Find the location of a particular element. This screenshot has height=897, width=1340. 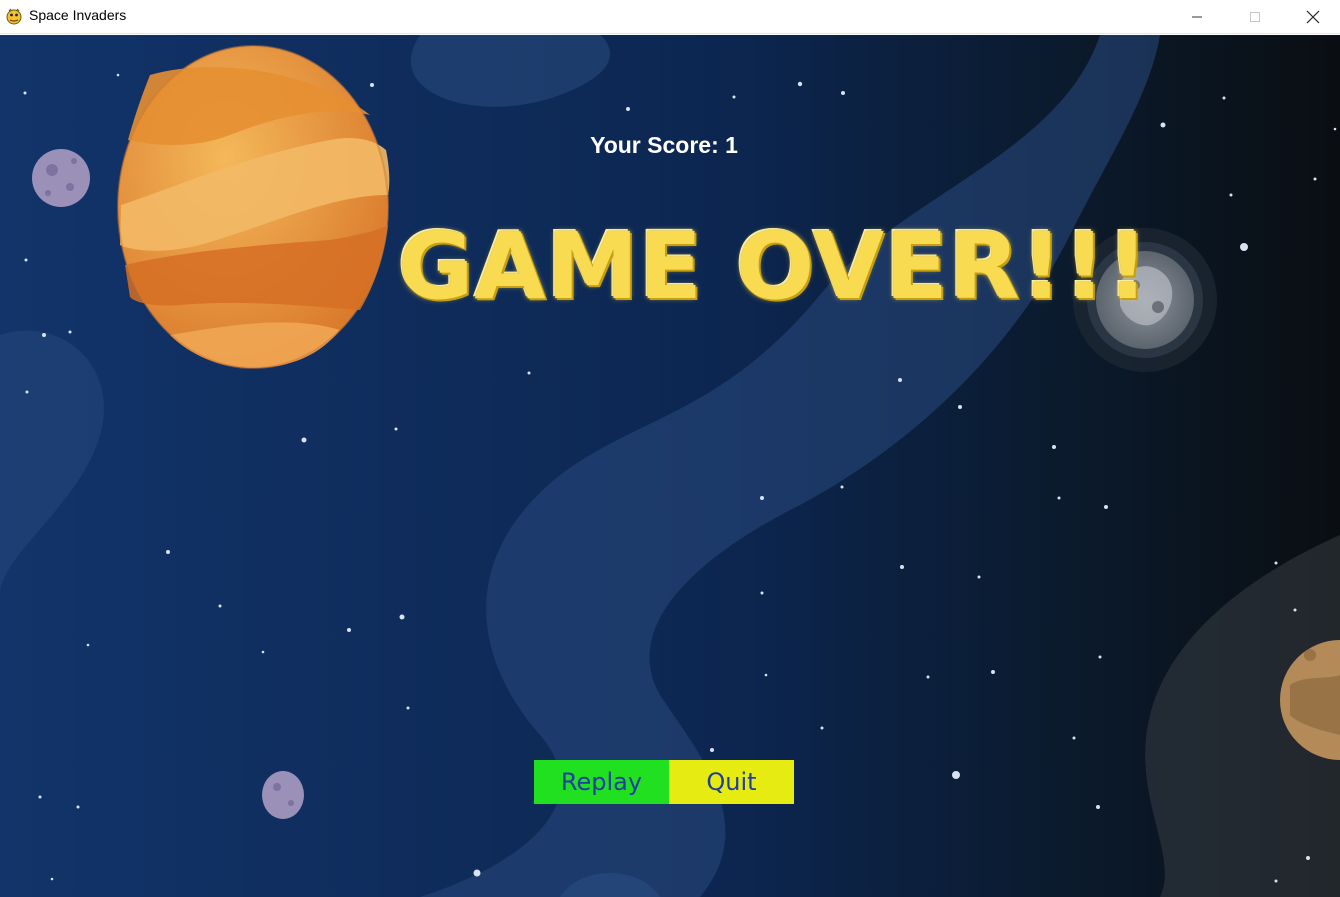

window-title: Space Invaders is located at coordinates (78, 15).